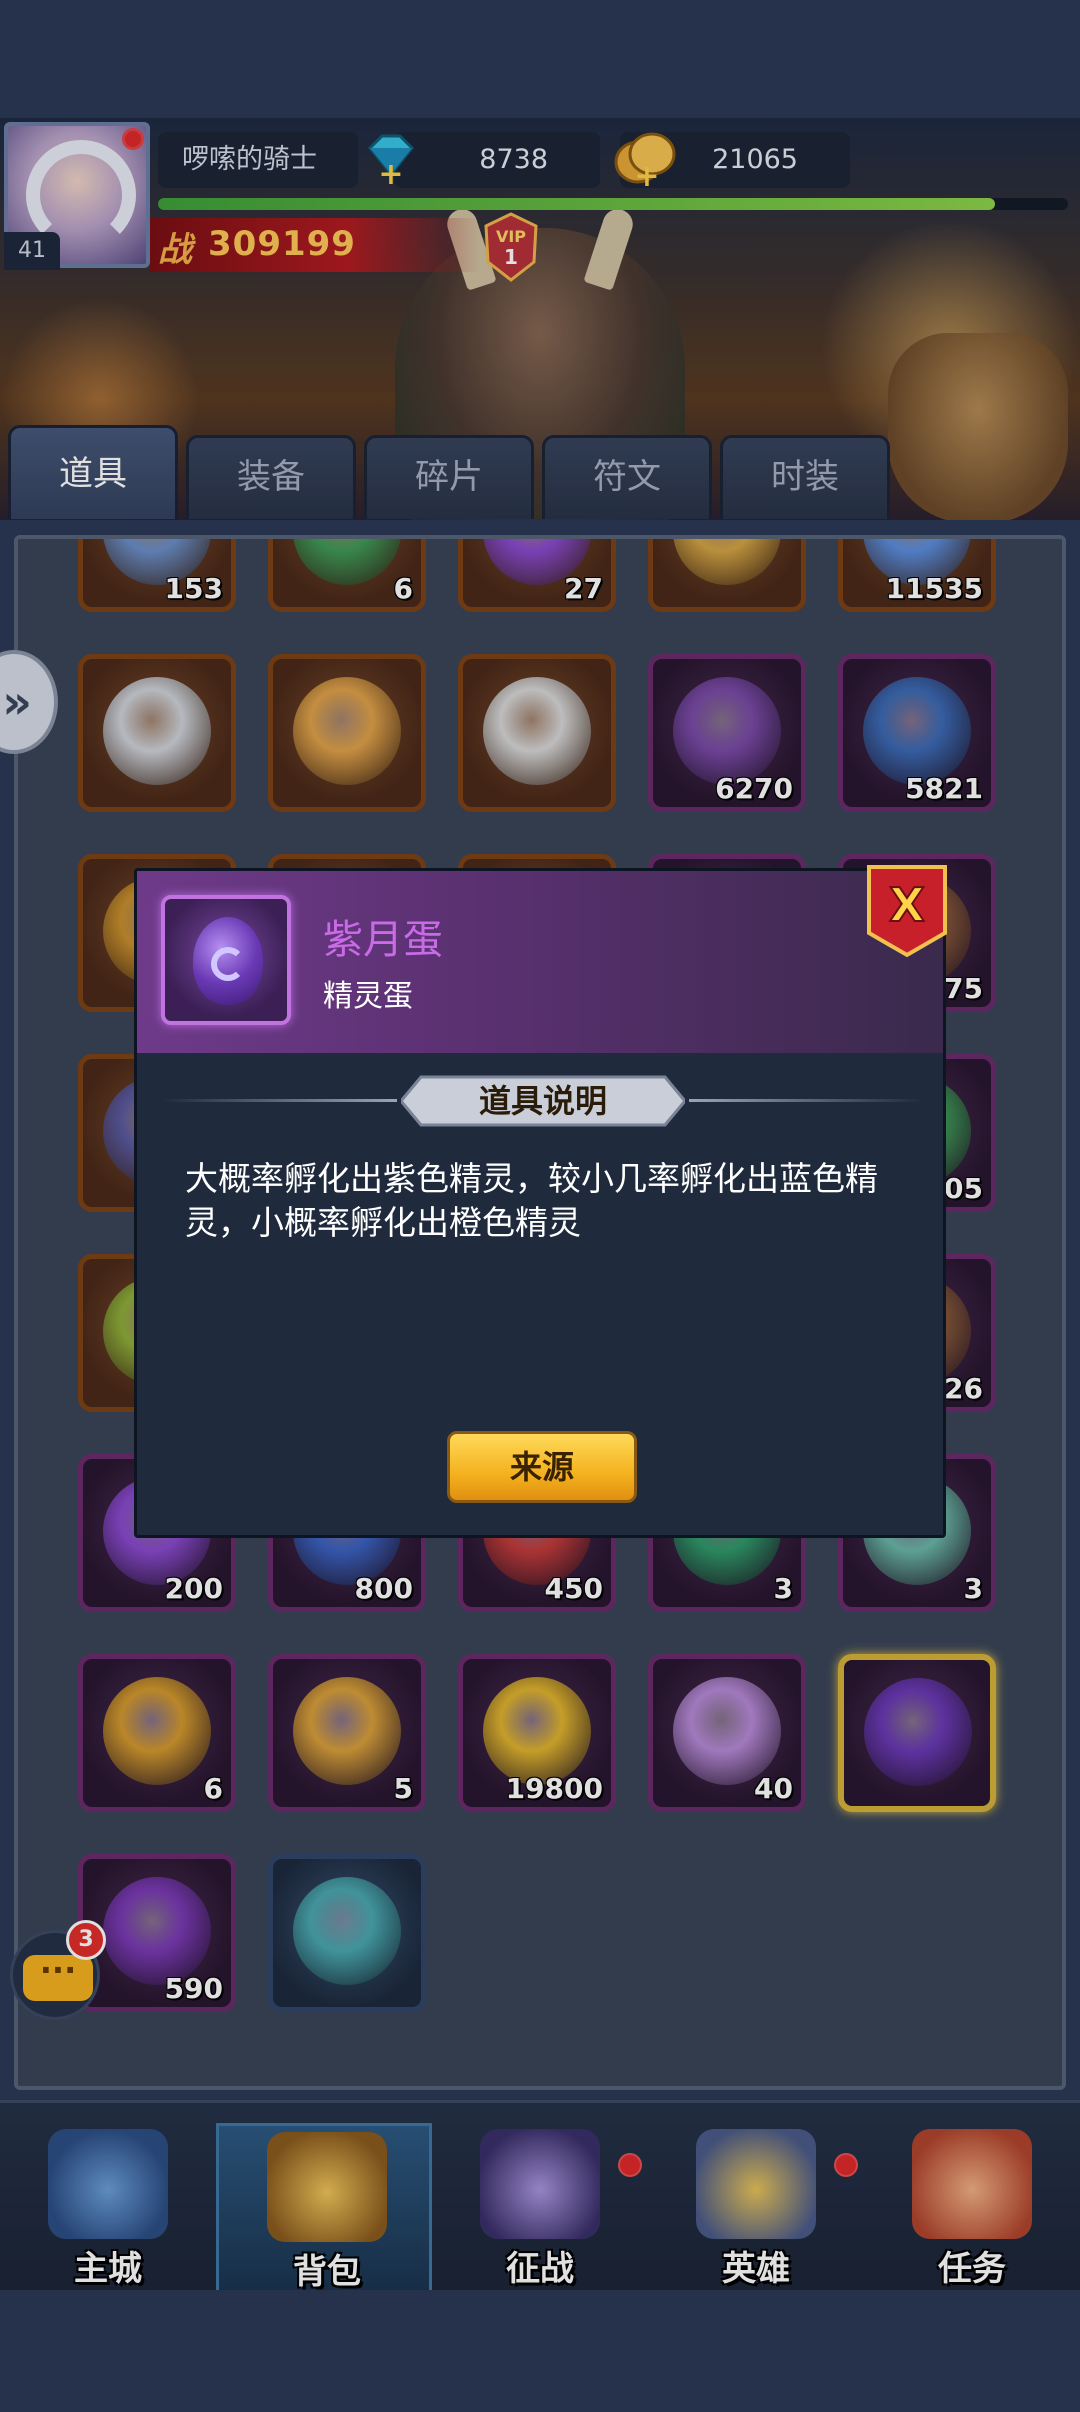 This screenshot has width=1080, height=2412. I want to click on item-name: 紫月蛋, so click(383, 940).